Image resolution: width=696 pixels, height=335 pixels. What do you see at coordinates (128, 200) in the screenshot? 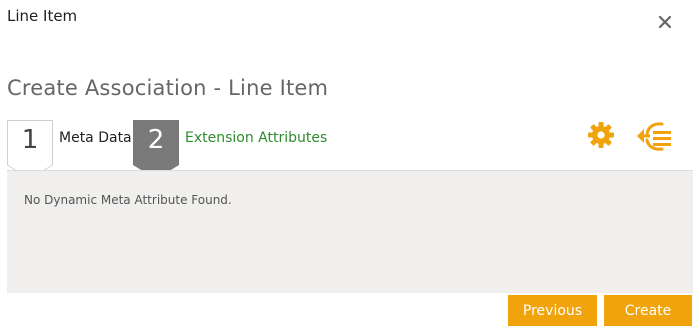
I see `empty-state-message: No Dynamic Meta Attribute Found.` at bounding box center [128, 200].